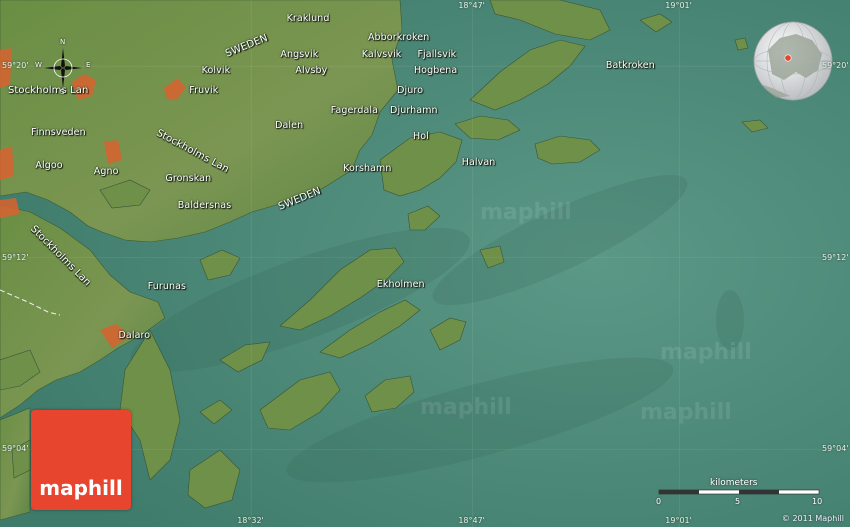 Image resolution: width=850 pixels, height=527 pixels. What do you see at coordinates (81, 460) in the screenshot?
I see `maphill-logo: maphill` at bounding box center [81, 460].